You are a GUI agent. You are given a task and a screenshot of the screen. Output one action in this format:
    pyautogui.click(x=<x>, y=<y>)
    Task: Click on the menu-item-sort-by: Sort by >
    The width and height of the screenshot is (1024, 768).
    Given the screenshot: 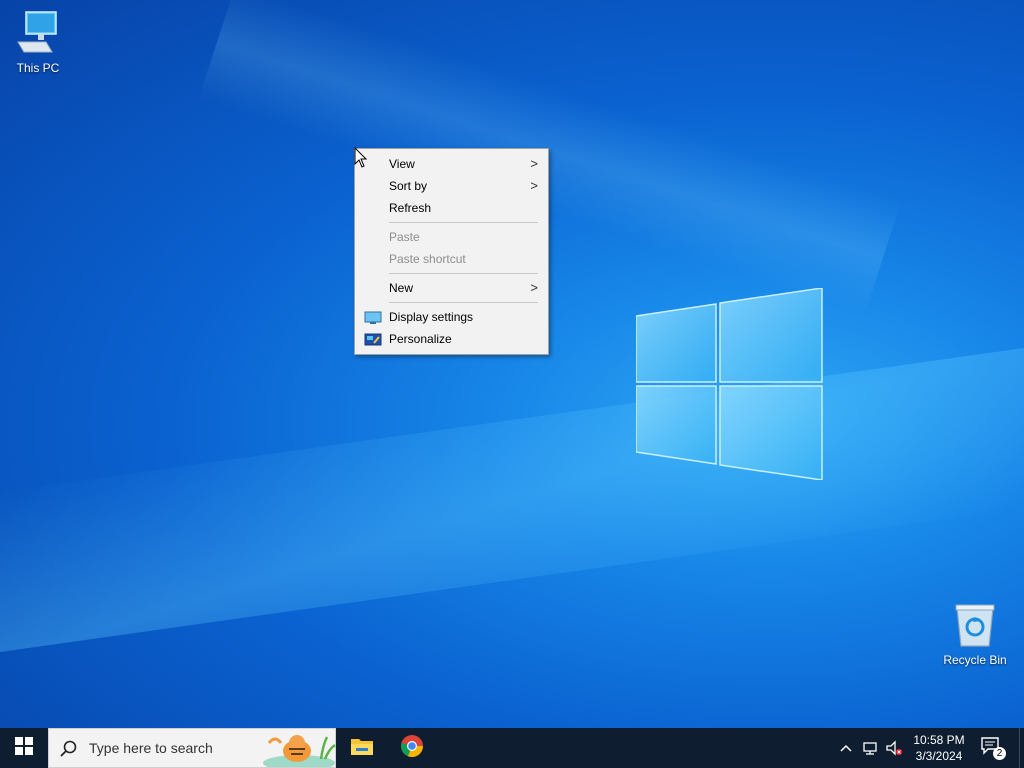 What is the action you would take?
    pyautogui.click(x=451, y=186)
    